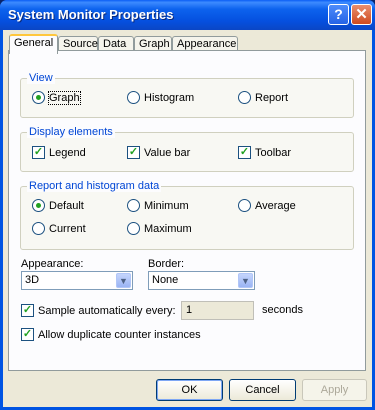 Image resolution: width=375 pixels, height=410 pixels. I want to click on report-current-option: Current, so click(59, 228).